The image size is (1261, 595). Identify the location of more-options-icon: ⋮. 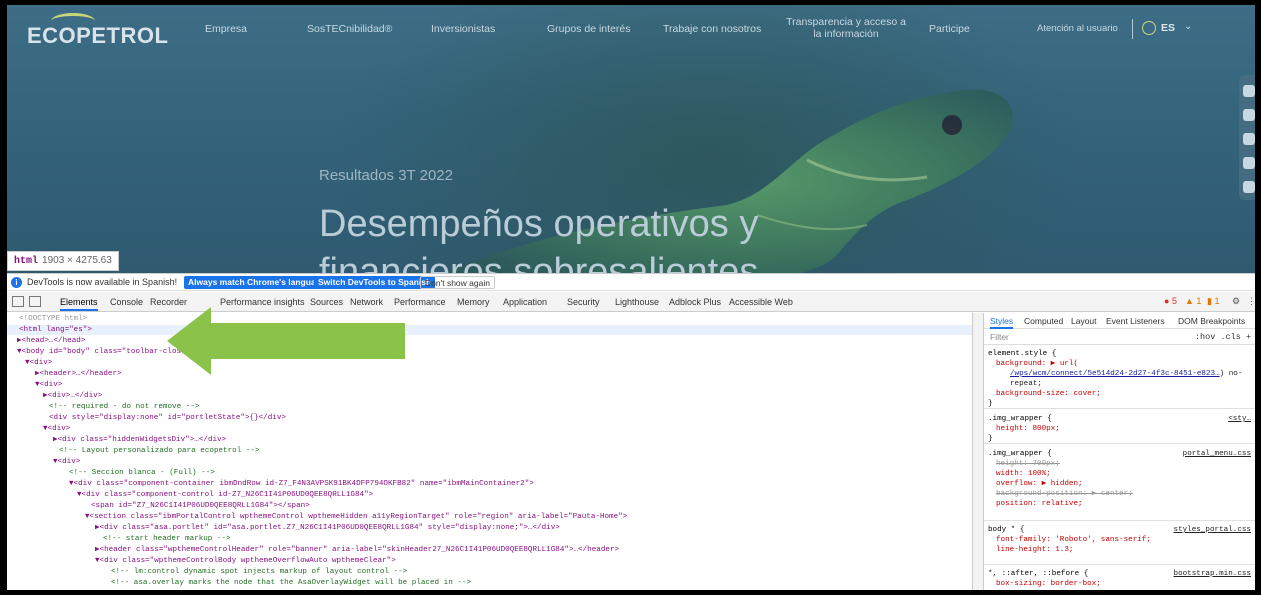
(1251, 301).